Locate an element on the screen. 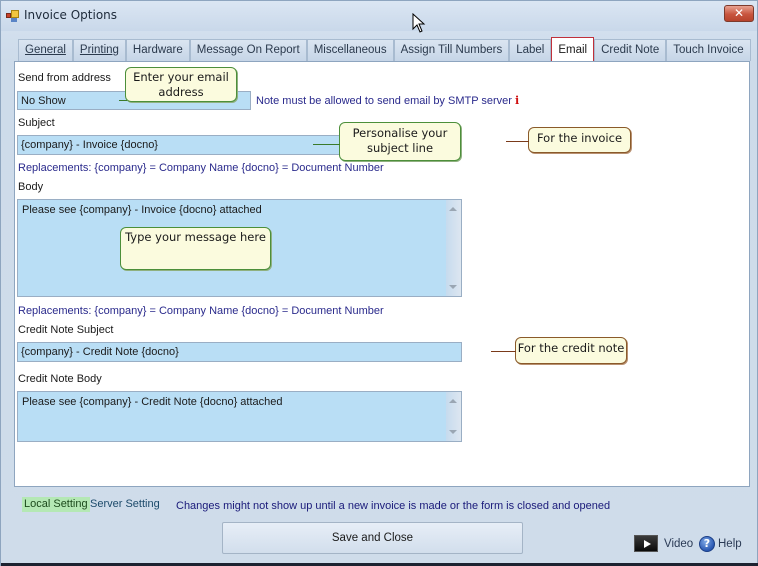  callout-for-invoice: For the invoice is located at coordinates (579, 140).